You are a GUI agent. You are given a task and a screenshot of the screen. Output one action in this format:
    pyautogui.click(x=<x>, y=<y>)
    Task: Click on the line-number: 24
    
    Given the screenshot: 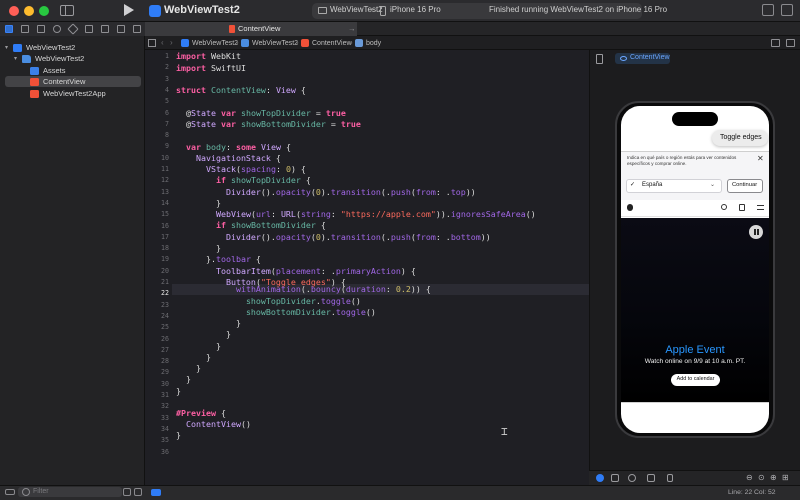 What is the action you would take?
    pyautogui.click(x=157, y=316)
    